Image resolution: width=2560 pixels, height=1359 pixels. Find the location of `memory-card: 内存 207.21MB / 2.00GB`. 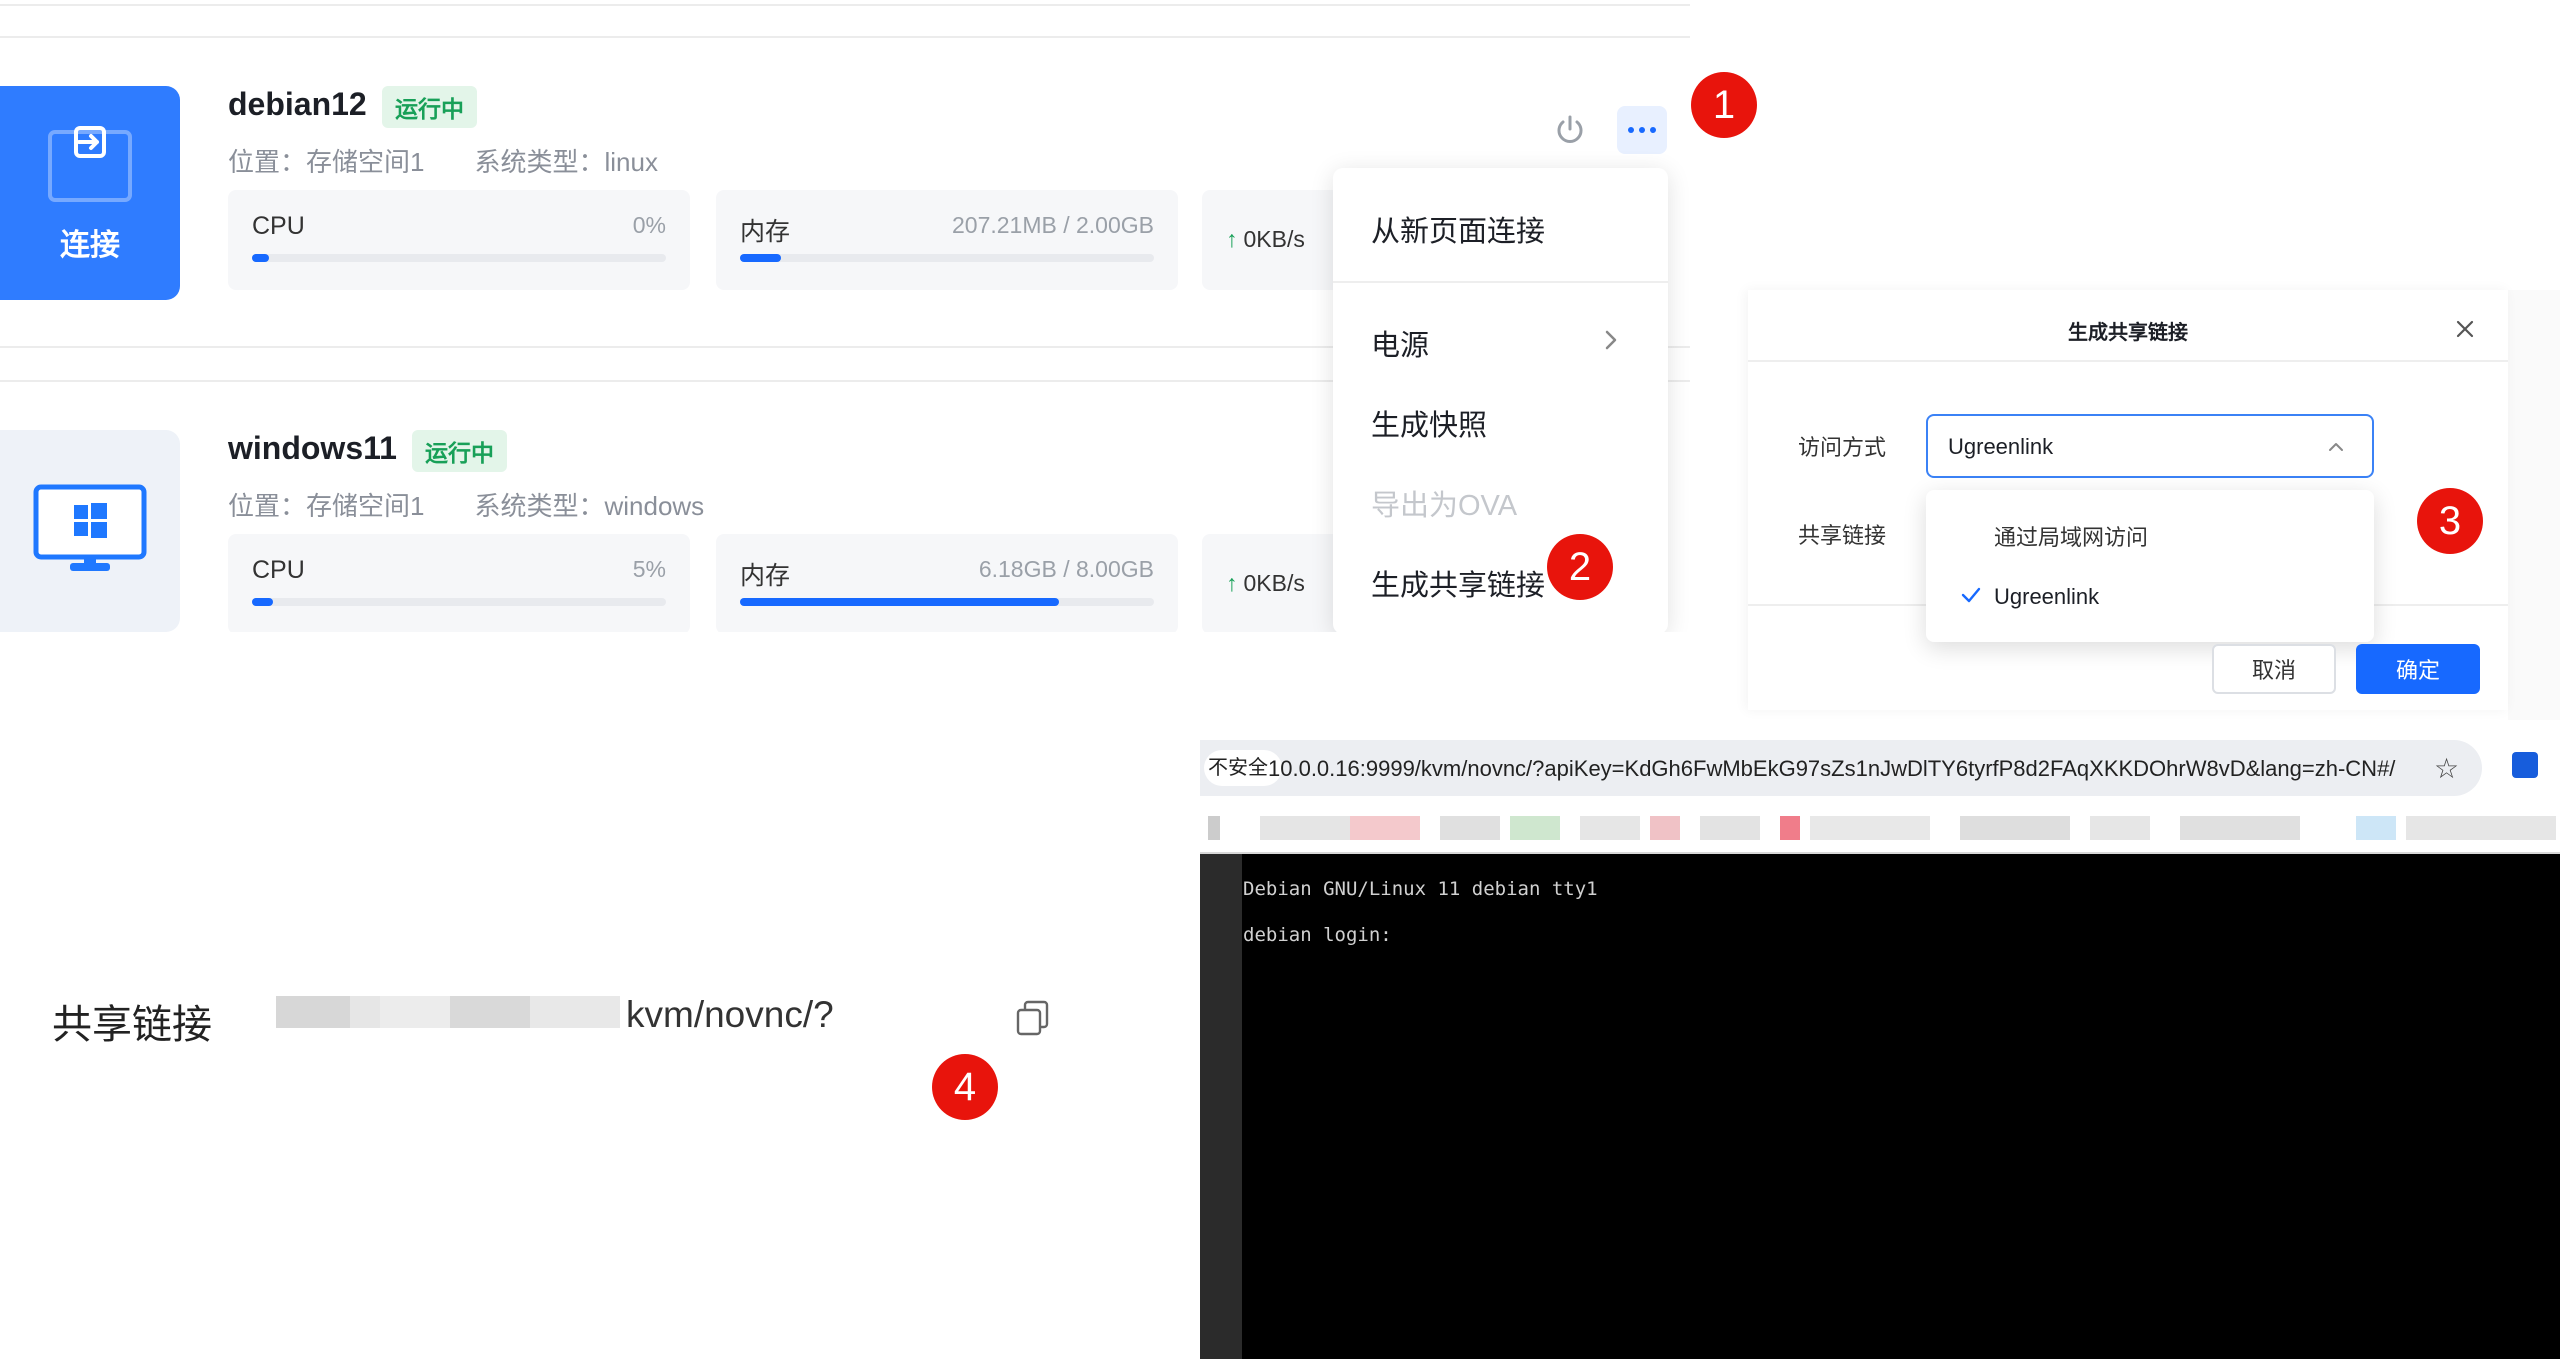

memory-card: 内存 207.21MB / 2.00GB is located at coordinates (947, 240).